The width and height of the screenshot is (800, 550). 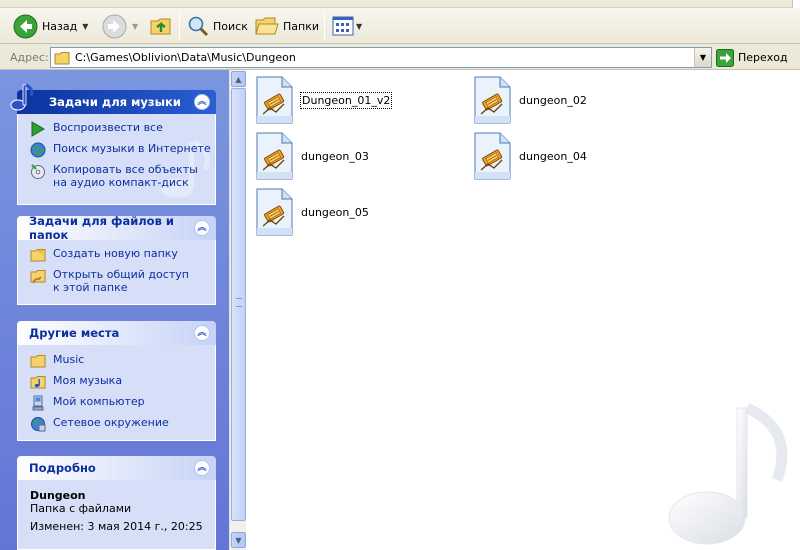 What do you see at coordinates (161, 26) in the screenshot?
I see `up-folder-button` at bounding box center [161, 26].